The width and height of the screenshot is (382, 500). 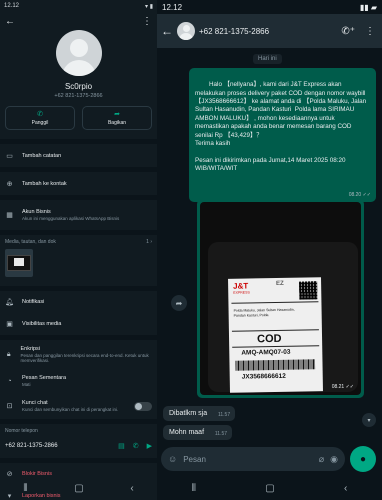 What do you see at coordinates (42, 324) in the screenshot?
I see `media-visibility-label: Visibilitas media` at bounding box center [42, 324].